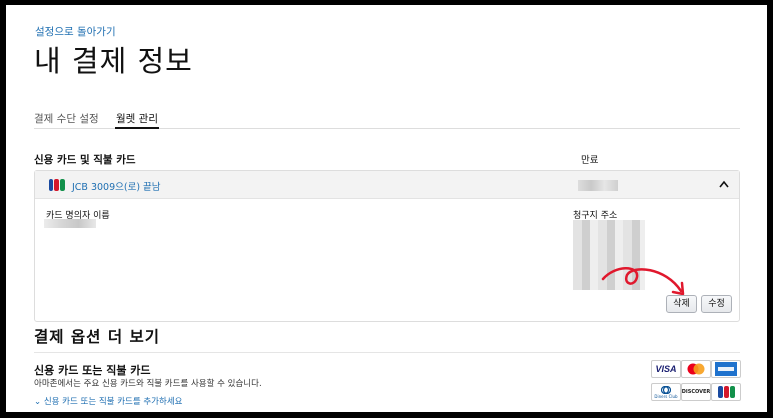  What do you see at coordinates (108, 401) in the screenshot?
I see `add-card-link: ⌄ 신용 카드 또는 직불 카드를 추가하세요` at bounding box center [108, 401].